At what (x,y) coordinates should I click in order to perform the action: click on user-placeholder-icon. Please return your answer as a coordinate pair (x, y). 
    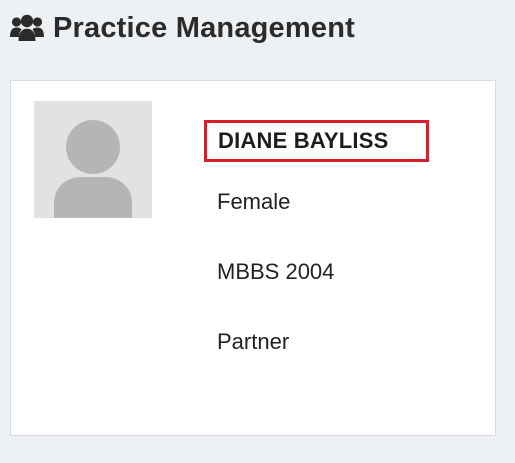
    Looking at the image, I should click on (93, 159).